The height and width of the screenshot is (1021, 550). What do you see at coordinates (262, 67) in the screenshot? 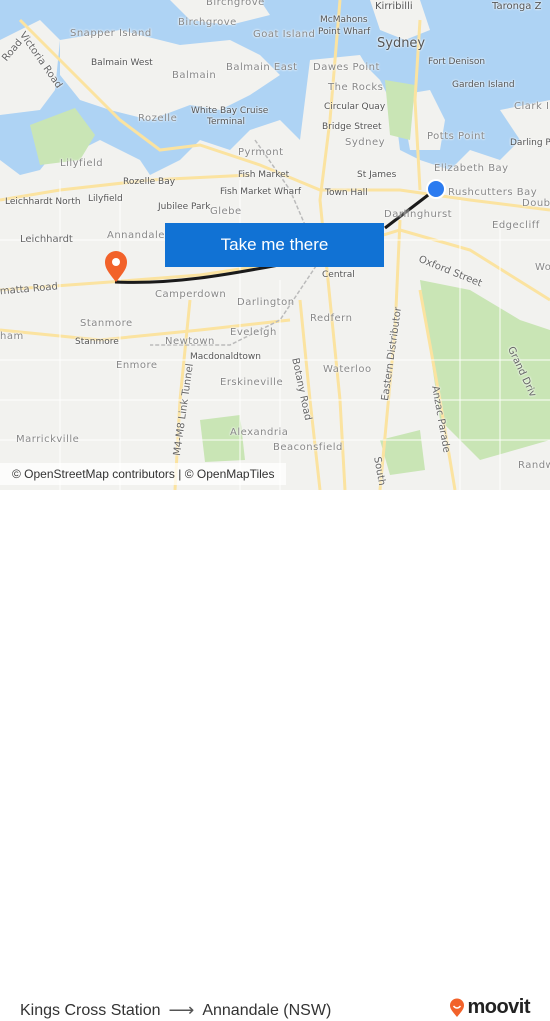
I see `map-label: Balmain East` at bounding box center [262, 67].